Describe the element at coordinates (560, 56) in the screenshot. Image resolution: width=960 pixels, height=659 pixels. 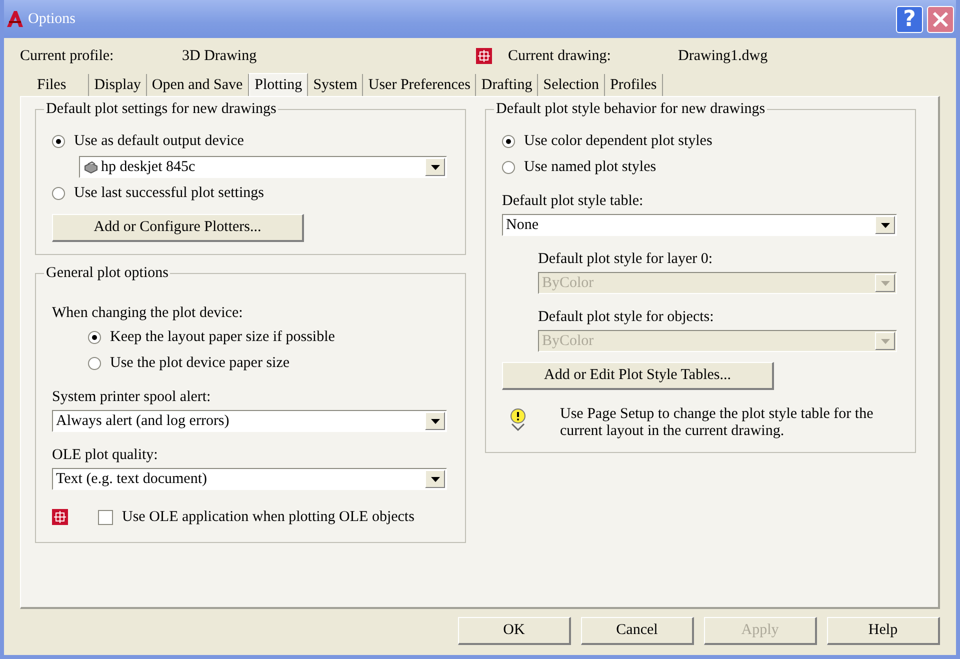
I see `drawing-label: Current drawing:` at that location.